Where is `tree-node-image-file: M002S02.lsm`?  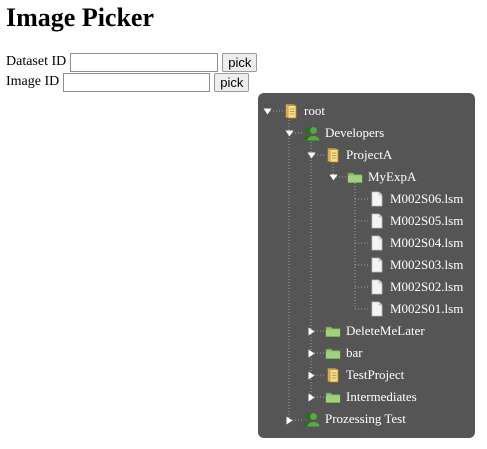
tree-node-image-file: M002S02.lsm is located at coordinates (416, 287).